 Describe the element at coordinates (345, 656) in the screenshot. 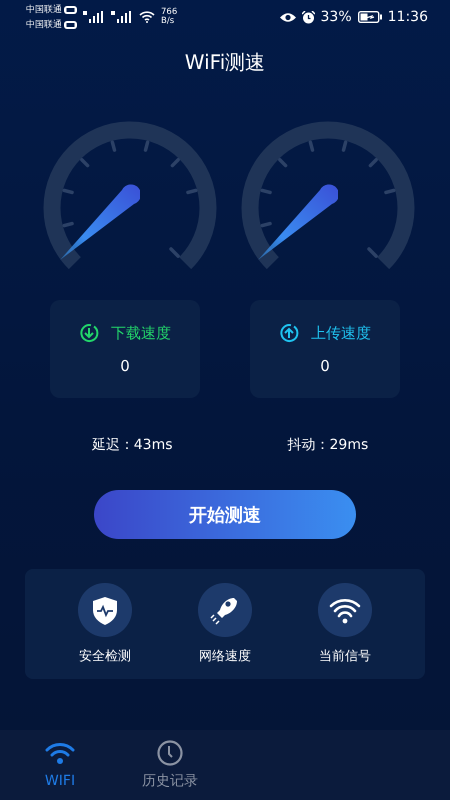

I see `feature-label: 当前信号` at that location.